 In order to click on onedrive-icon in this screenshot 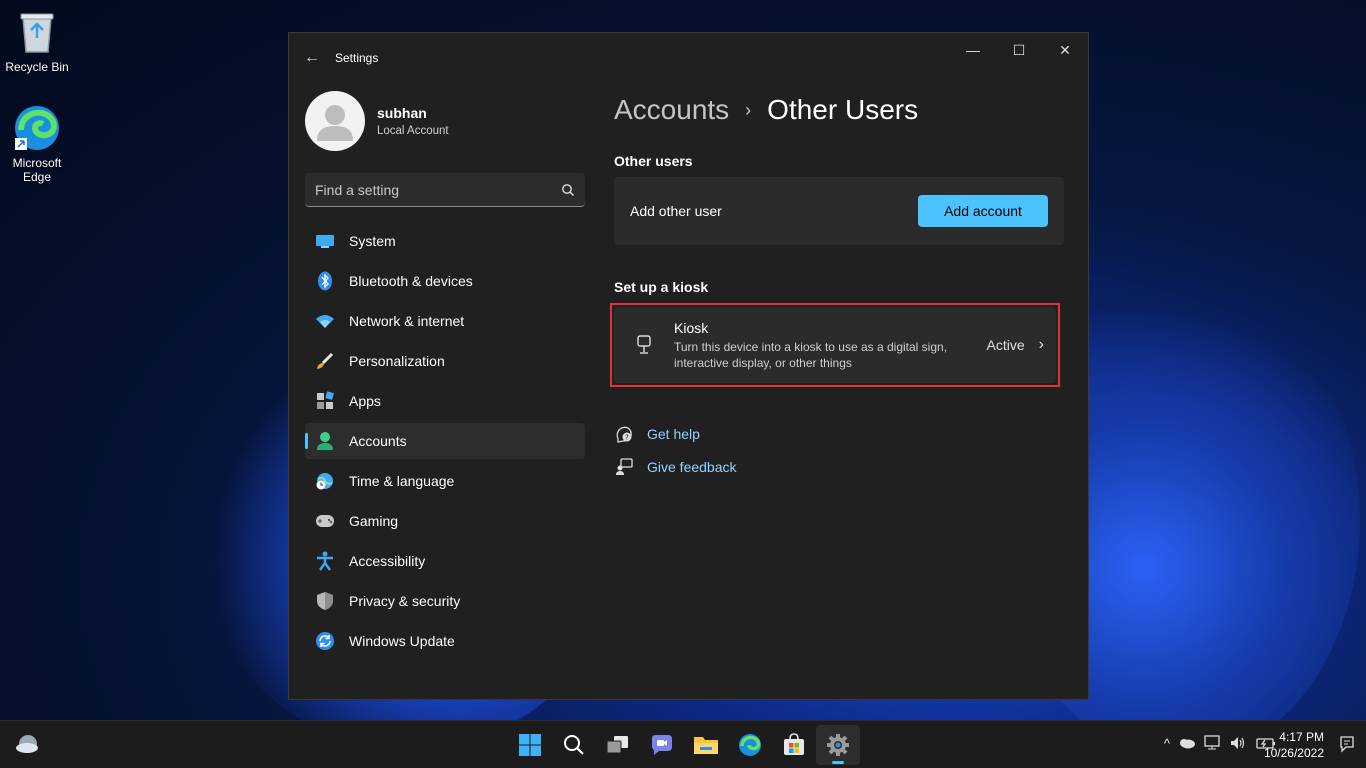, I will do `click(1187, 743)`.